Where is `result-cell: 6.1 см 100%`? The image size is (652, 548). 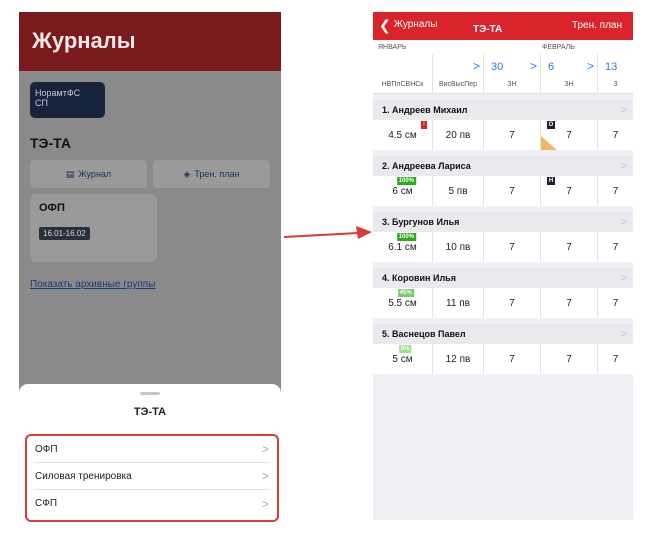
result-cell: 6.1 см 100% is located at coordinates (402, 247).